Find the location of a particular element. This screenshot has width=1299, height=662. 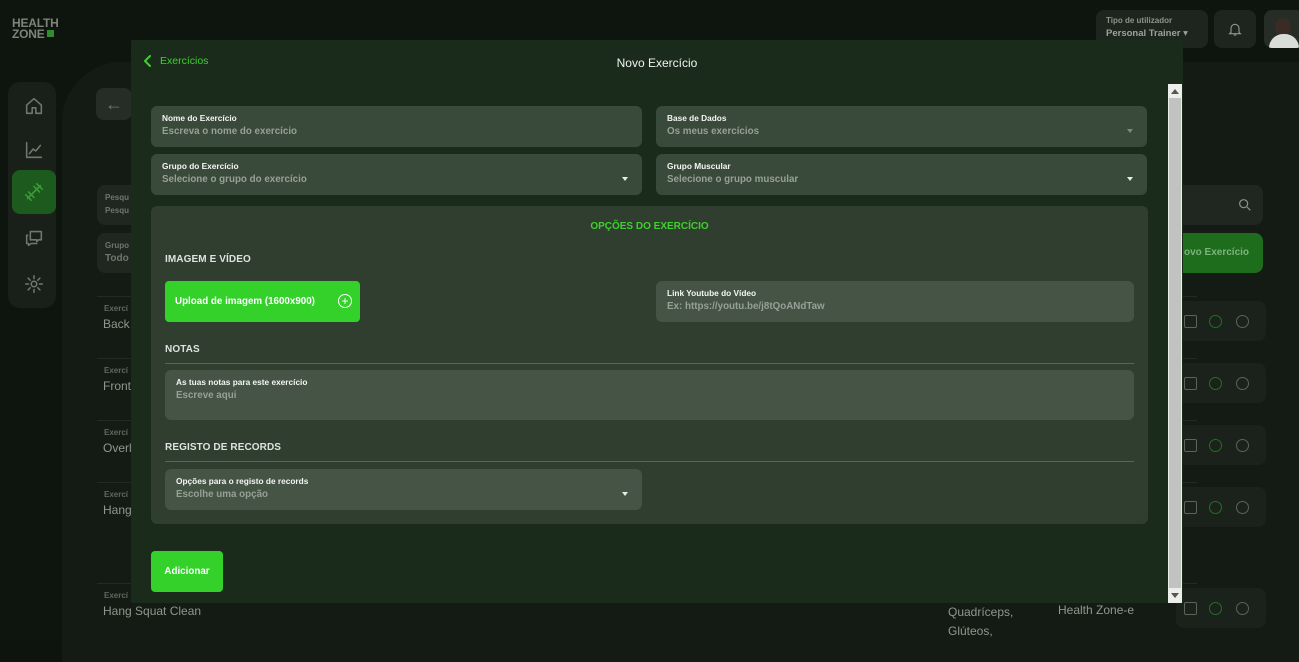

add-button: Adicionar is located at coordinates (187, 571).